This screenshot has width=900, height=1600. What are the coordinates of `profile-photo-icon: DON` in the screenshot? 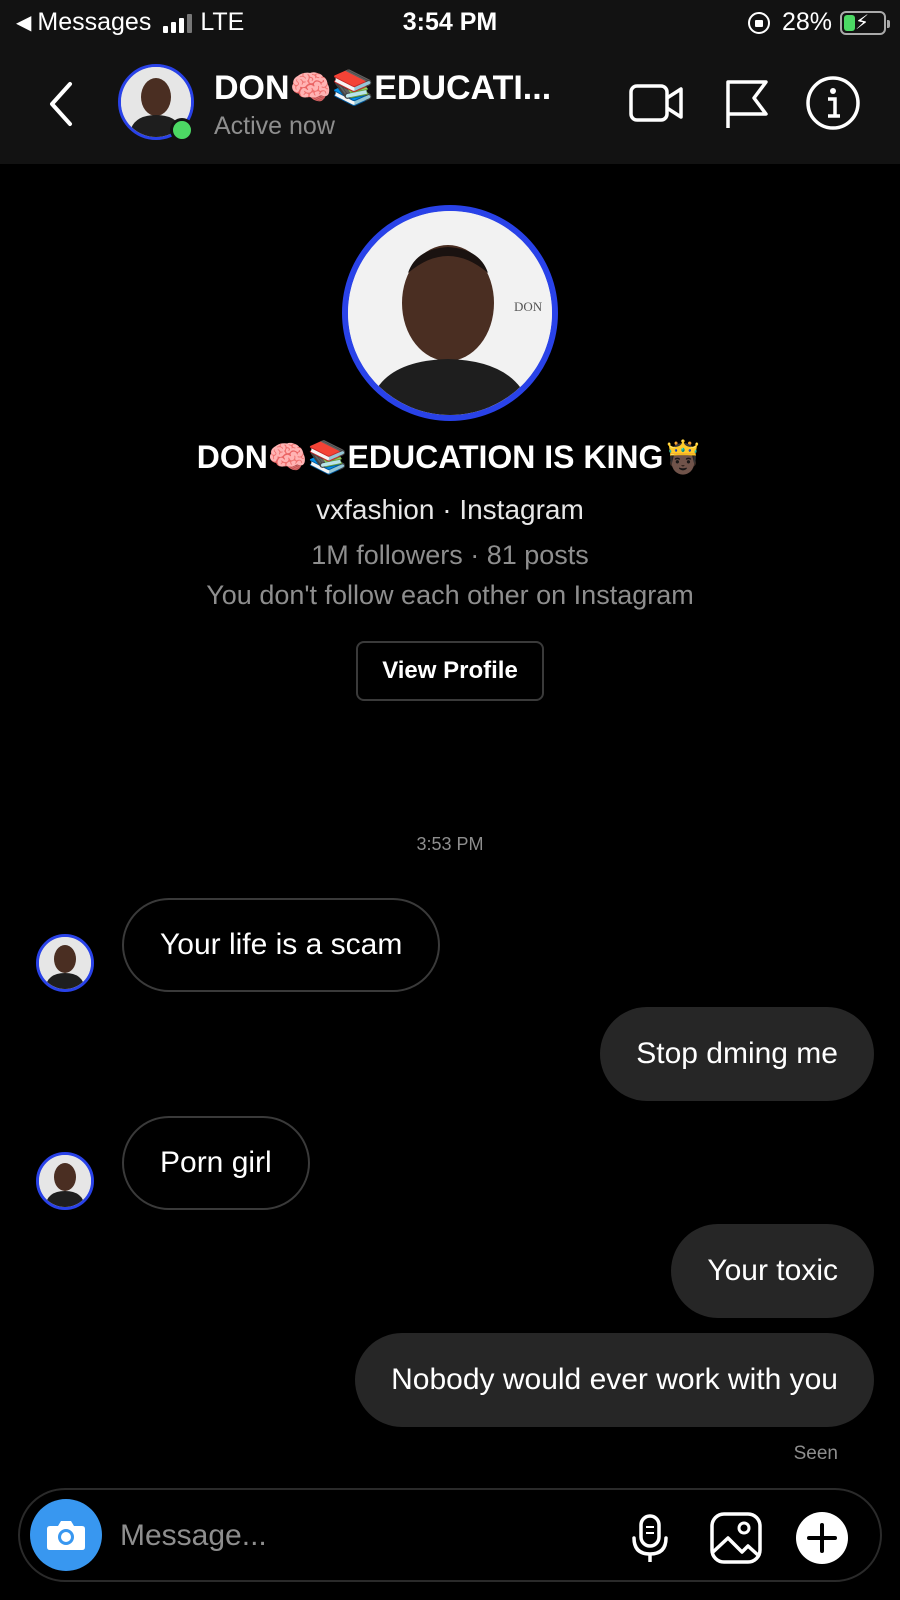 It's located at (450, 313).